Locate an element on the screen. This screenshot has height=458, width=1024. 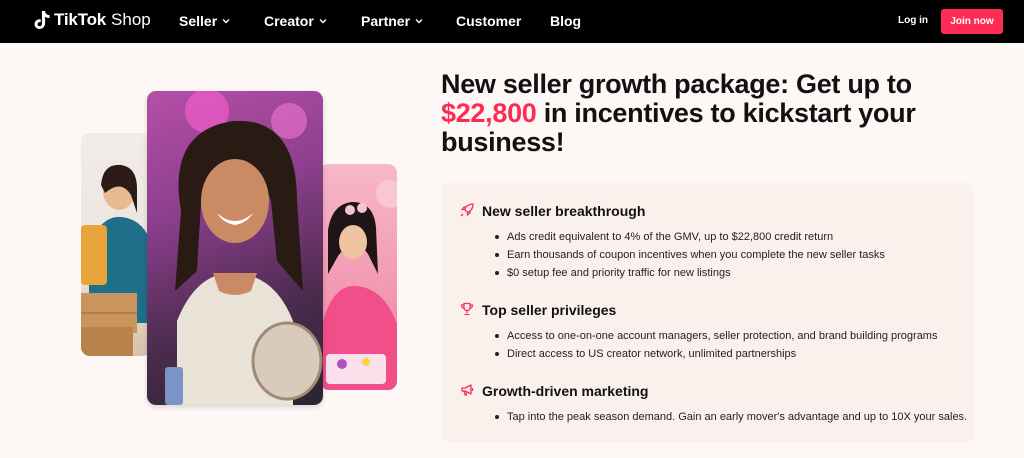
nav-seller-label: Seller is located at coordinates (198, 21).